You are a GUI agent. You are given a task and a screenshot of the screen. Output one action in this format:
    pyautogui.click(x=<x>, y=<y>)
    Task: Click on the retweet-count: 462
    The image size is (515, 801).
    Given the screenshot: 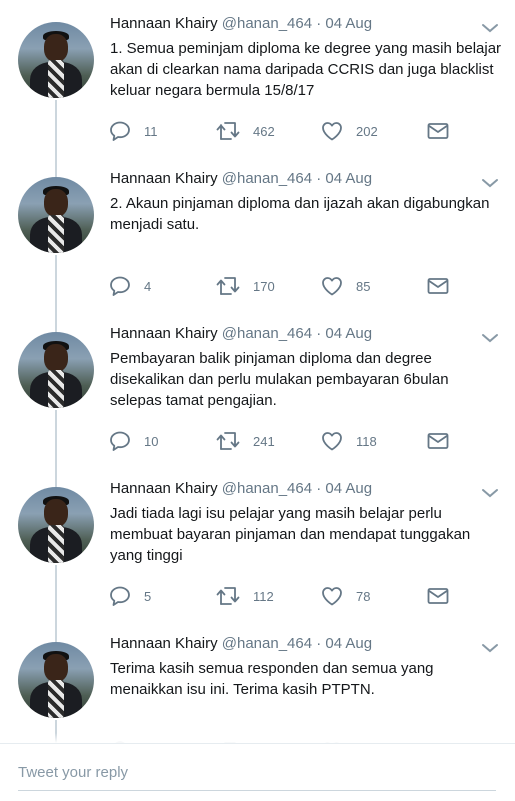 What is the action you would take?
    pyautogui.click(x=264, y=131)
    